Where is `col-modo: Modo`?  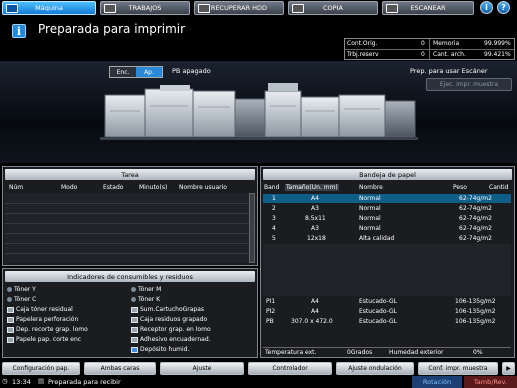
col-modo: Modo is located at coordinates (69, 187).